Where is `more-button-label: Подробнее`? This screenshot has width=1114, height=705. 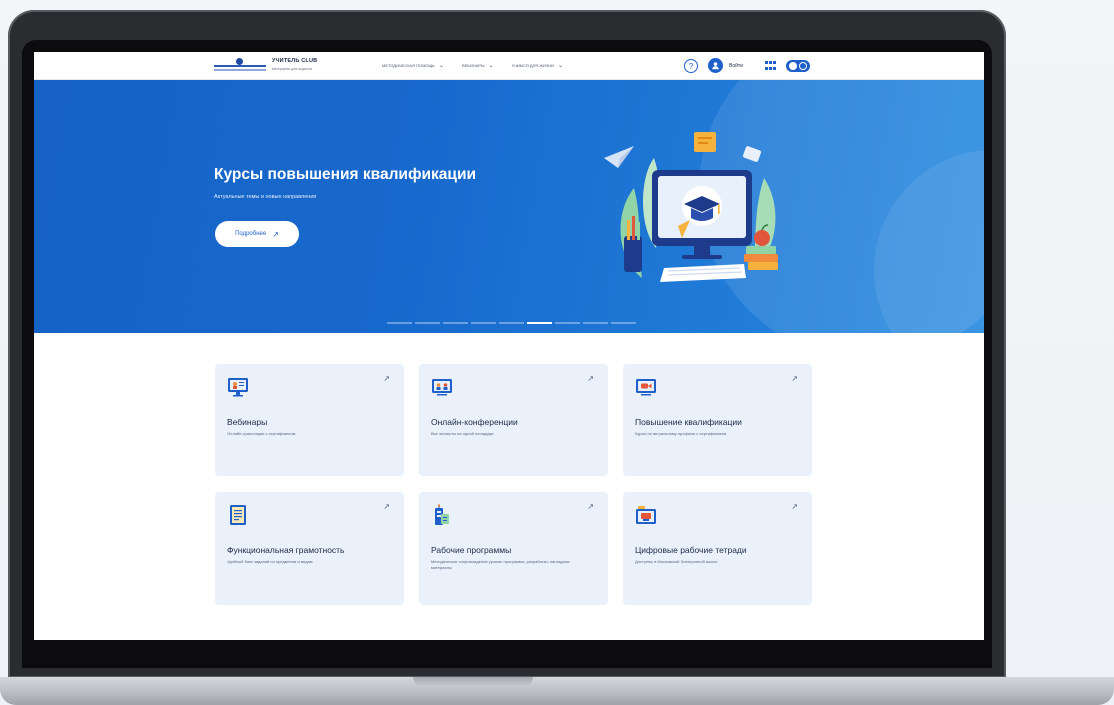
more-button-label: Подробнее is located at coordinates (251, 234).